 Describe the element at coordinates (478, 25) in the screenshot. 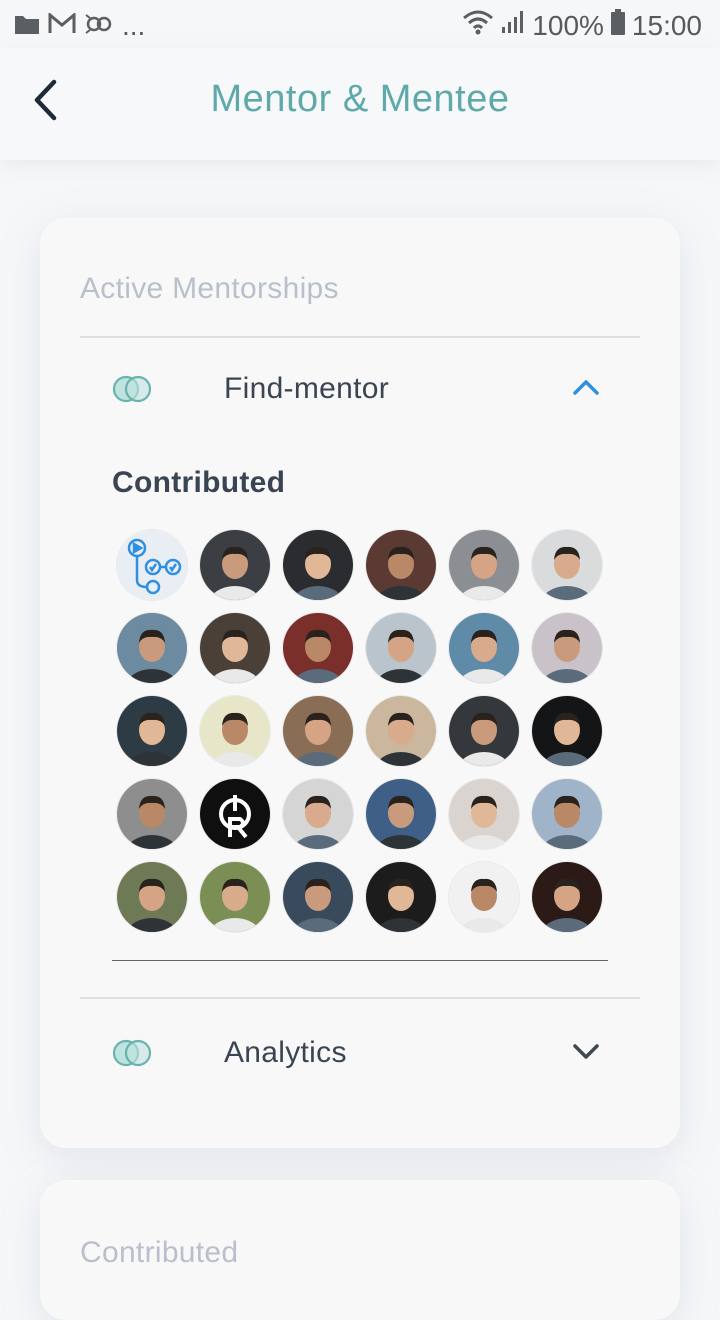

I see `wifi-icon` at that location.